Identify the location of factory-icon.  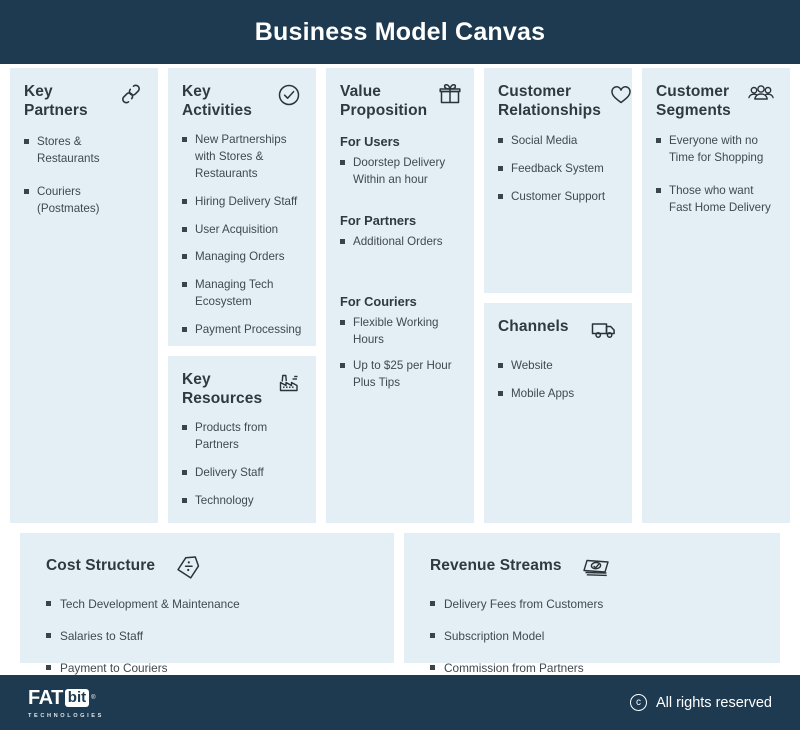
(287, 384).